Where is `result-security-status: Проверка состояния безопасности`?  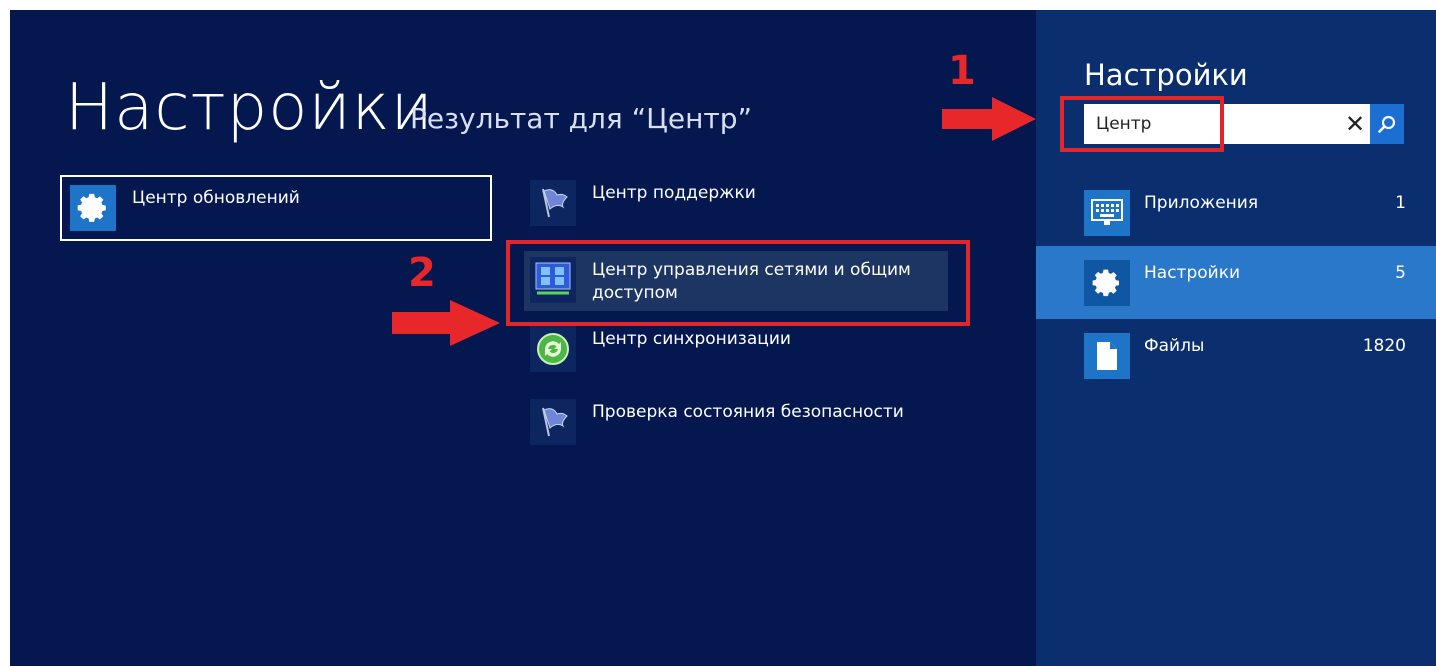
result-security-status: Проверка состояния безопасности is located at coordinates (740, 422).